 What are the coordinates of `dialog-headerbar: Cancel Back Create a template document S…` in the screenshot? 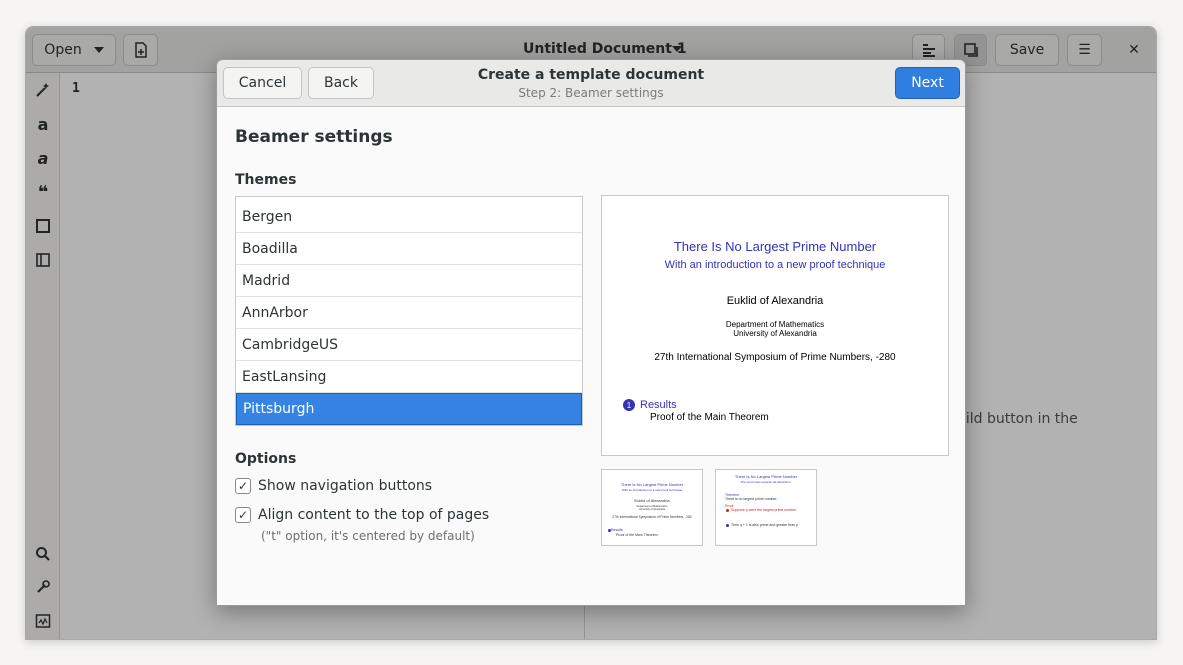 It's located at (591, 83).